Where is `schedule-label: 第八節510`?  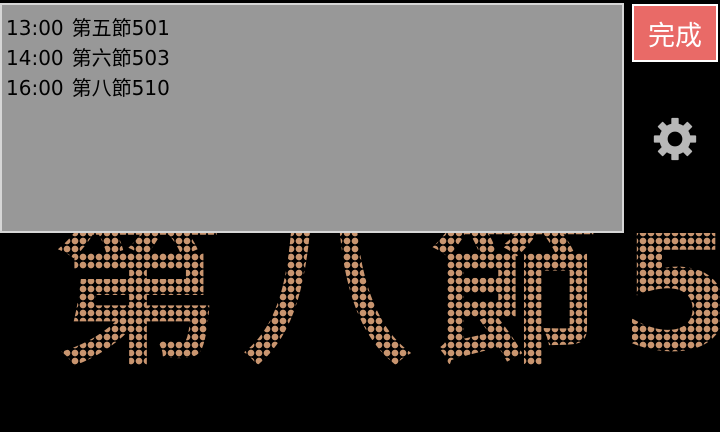
schedule-label: 第八節510 is located at coordinates (120, 88).